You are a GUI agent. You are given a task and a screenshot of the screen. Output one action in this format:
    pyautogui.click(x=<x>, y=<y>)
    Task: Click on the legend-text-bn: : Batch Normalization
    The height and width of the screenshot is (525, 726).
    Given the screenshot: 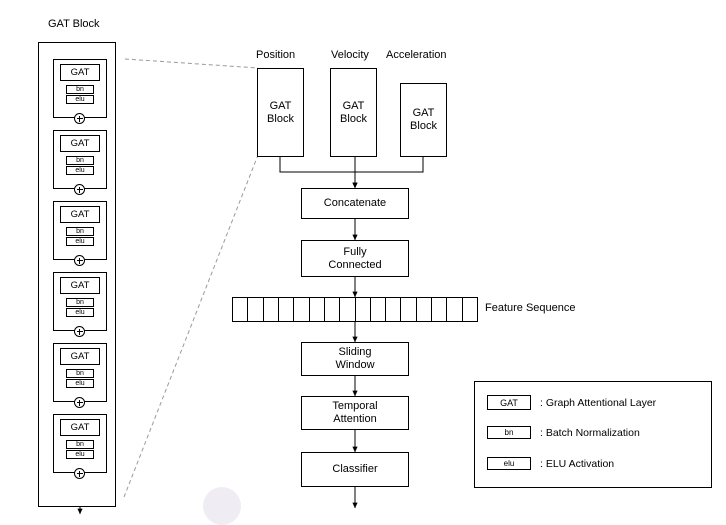 What is the action you would take?
    pyautogui.click(x=590, y=432)
    